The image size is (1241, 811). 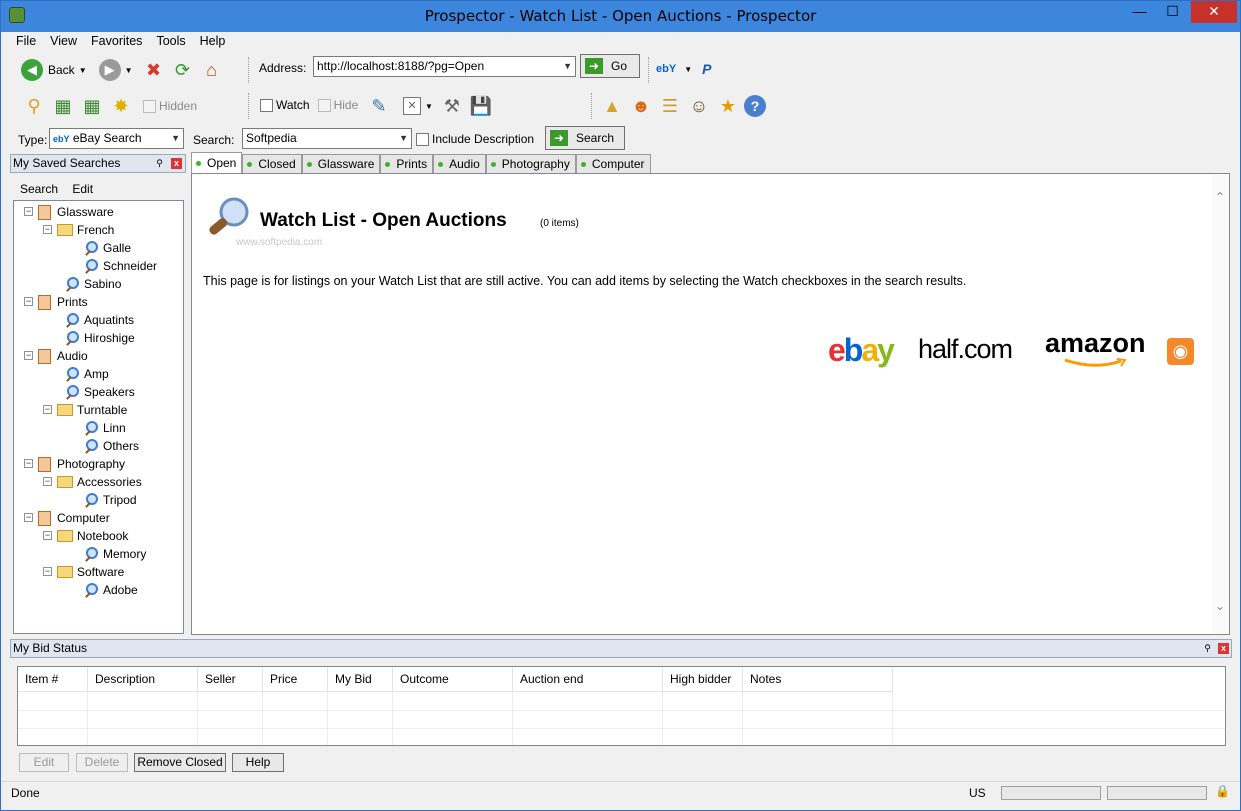 I want to click on tree-item-amp: Amp, so click(x=87, y=374).